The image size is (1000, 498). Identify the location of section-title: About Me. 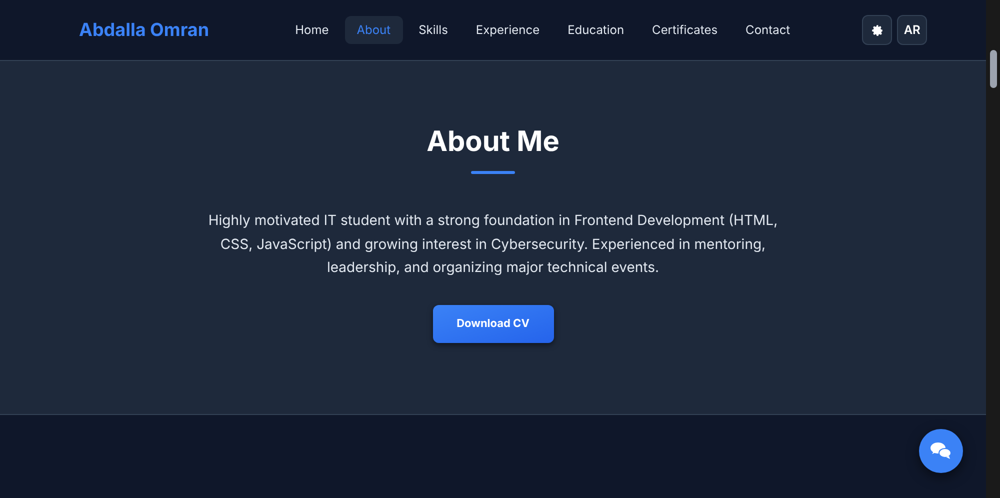
(493, 141).